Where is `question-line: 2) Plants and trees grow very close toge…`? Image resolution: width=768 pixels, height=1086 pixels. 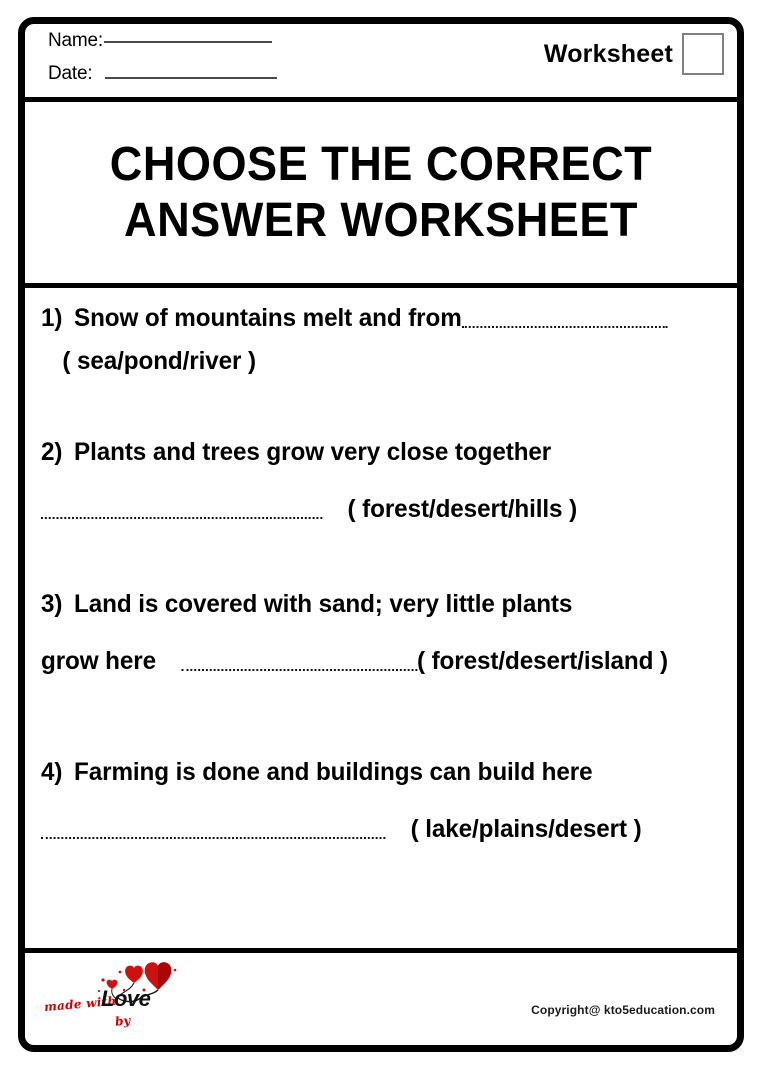 question-line: 2) Plants and trees grow very close toge… is located at coordinates (371, 452).